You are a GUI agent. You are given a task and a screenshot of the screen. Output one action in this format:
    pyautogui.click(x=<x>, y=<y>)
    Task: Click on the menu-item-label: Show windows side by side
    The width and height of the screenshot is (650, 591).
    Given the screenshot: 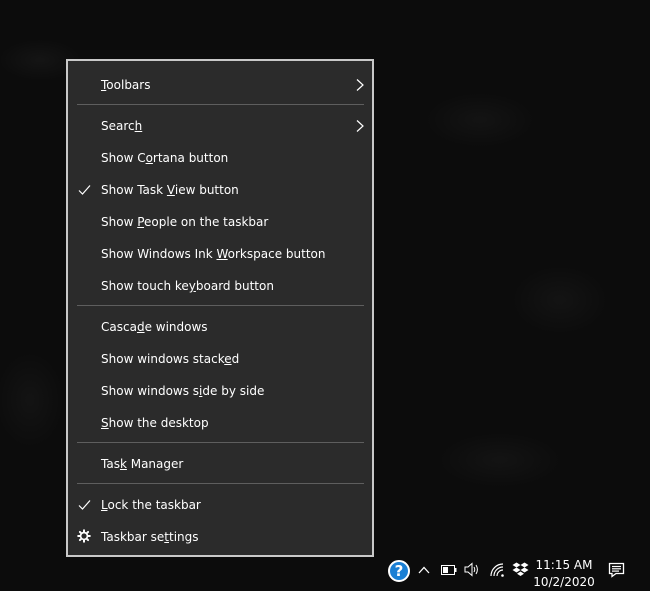 What is the action you would take?
    pyautogui.click(x=183, y=391)
    